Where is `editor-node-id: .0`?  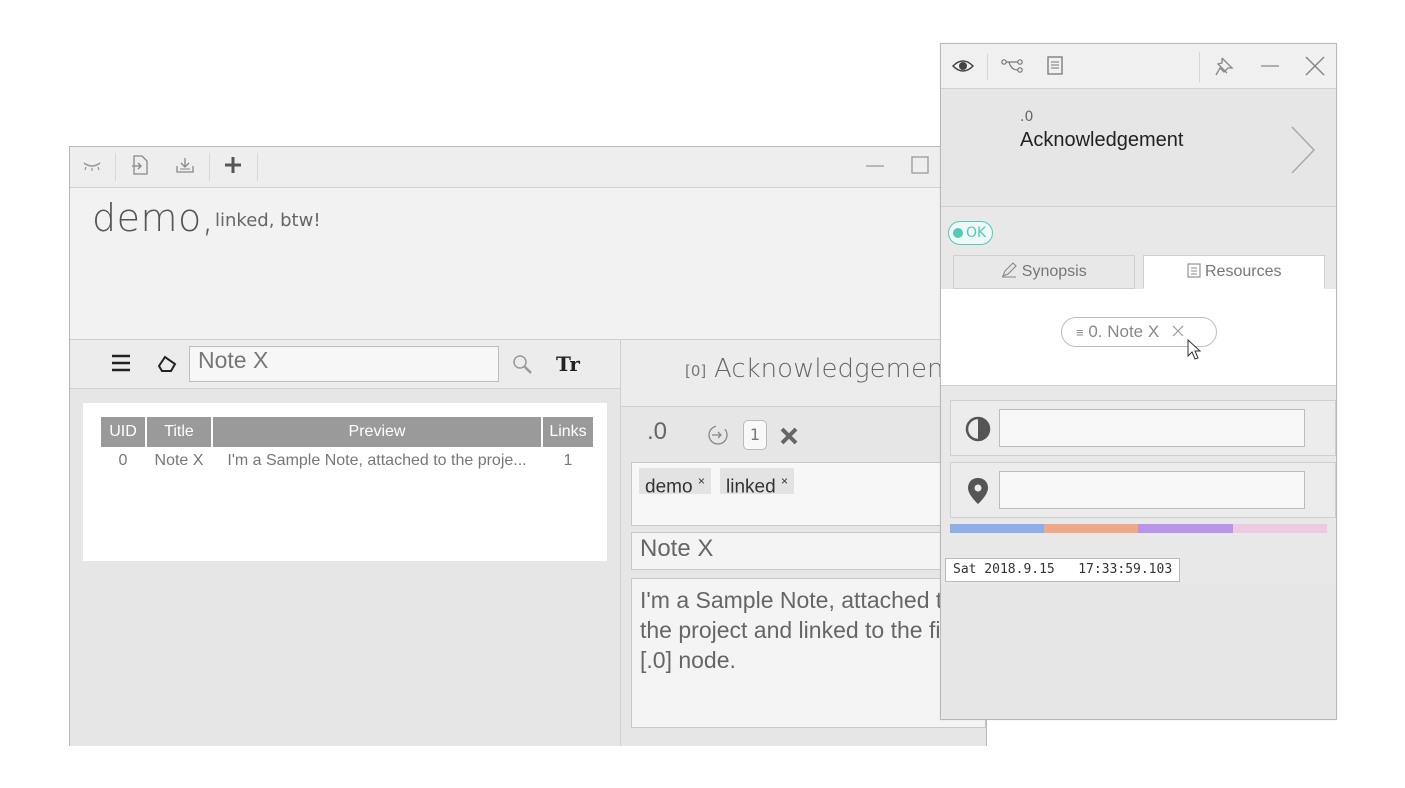 editor-node-id: .0 is located at coordinates (657, 432).